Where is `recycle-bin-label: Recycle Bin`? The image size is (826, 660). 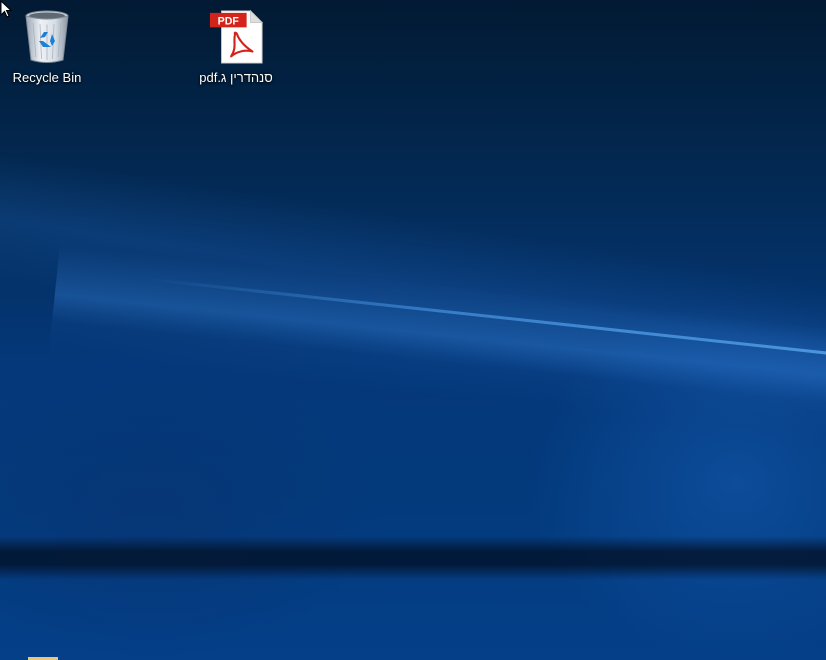
recycle-bin-label: Recycle Bin is located at coordinates (47, 77).